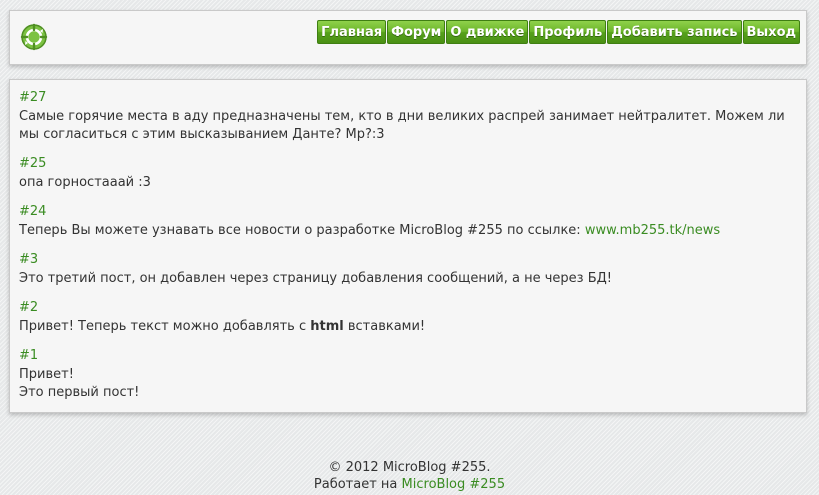  Describe the element at coordinates (34, 37) in the screenshot. I see `logo-icon` at that location.